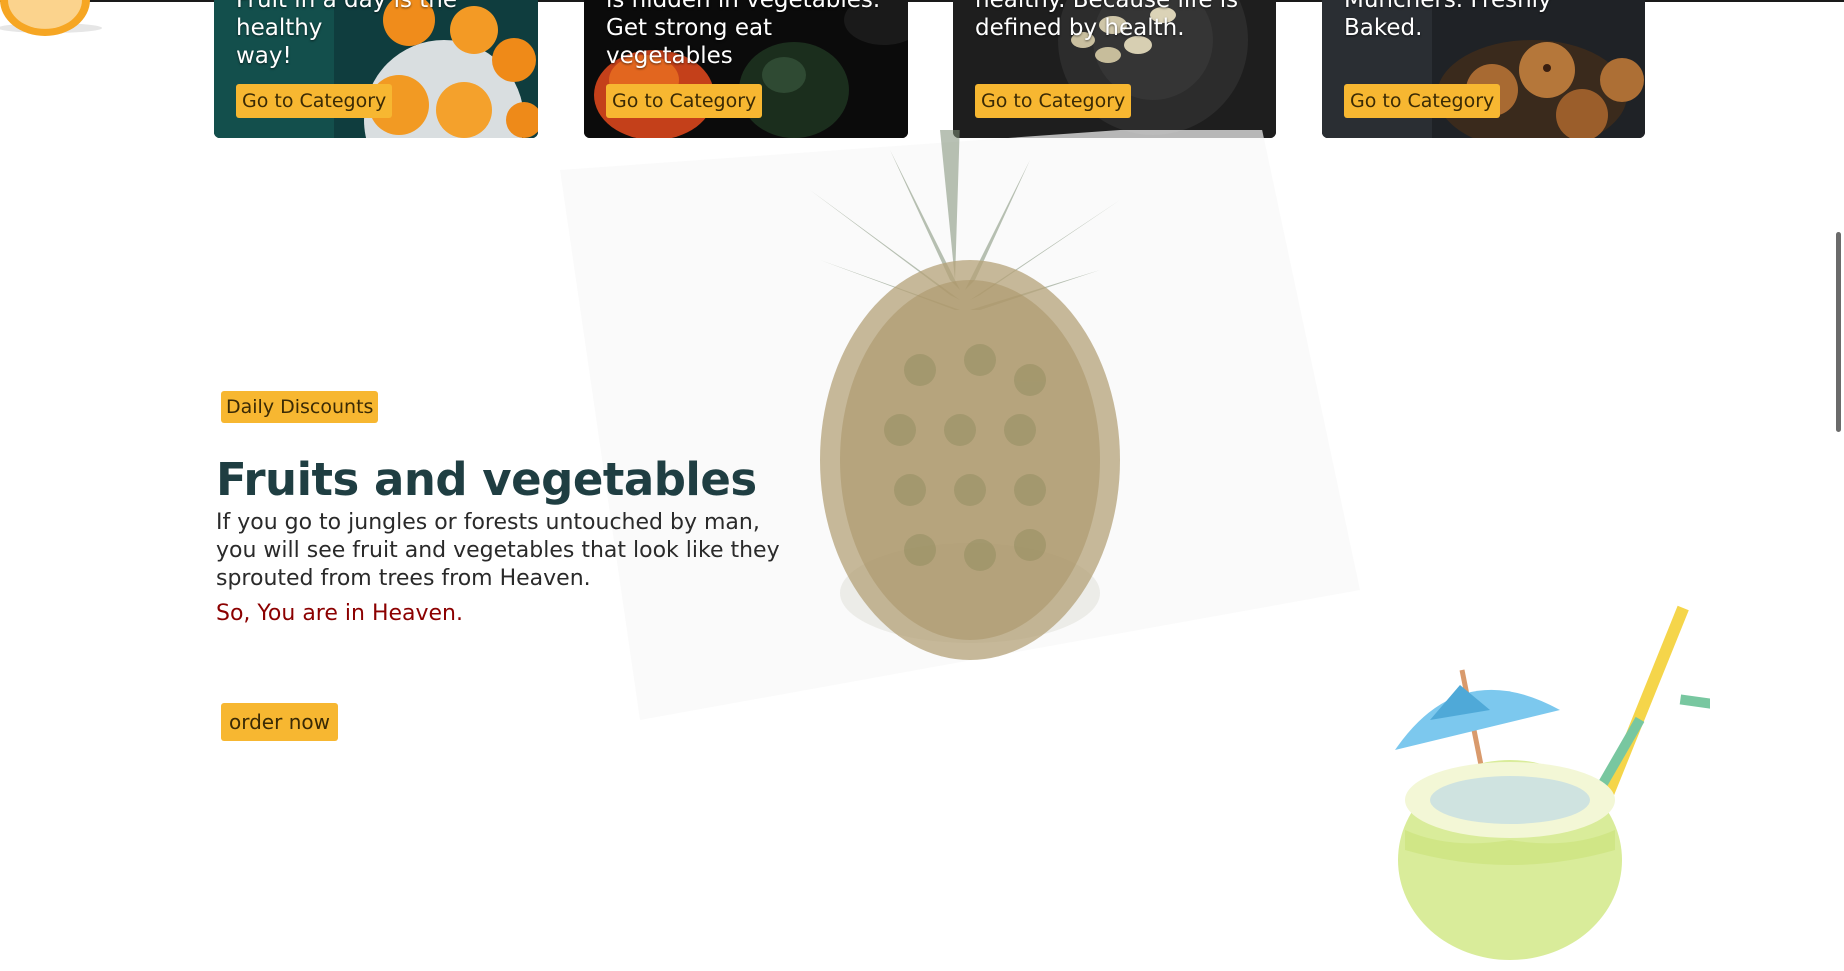  I want to click on hero-note: So, You are in Heaven., so click(339, 613).